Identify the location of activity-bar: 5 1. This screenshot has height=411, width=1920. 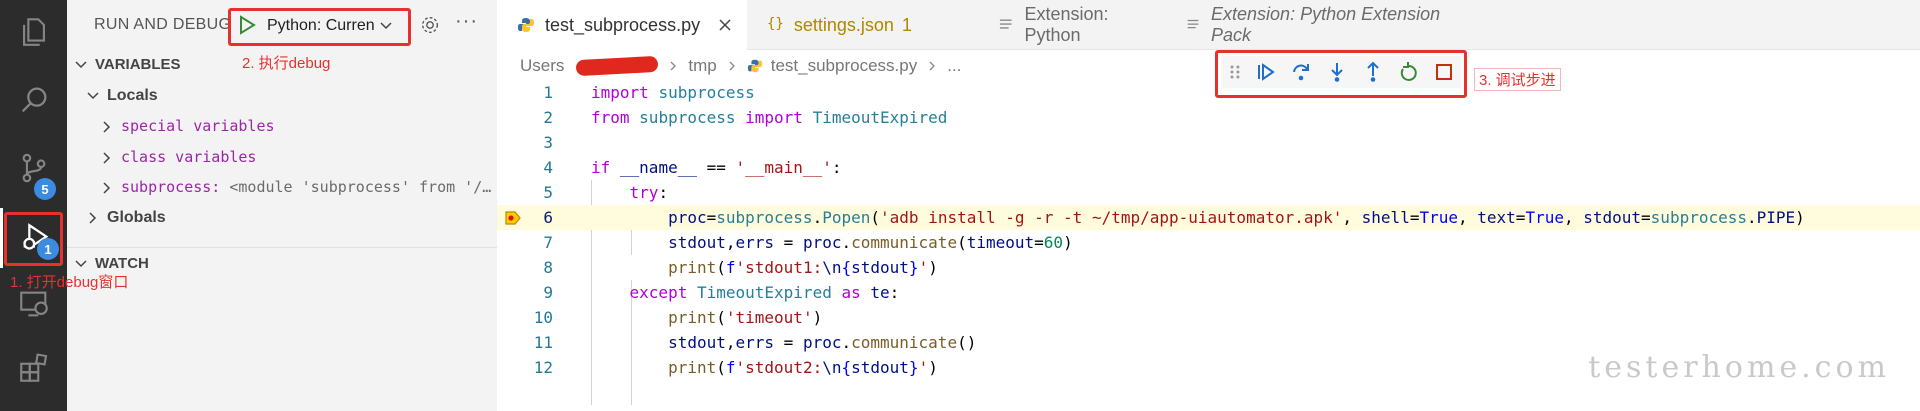
(33, 205).